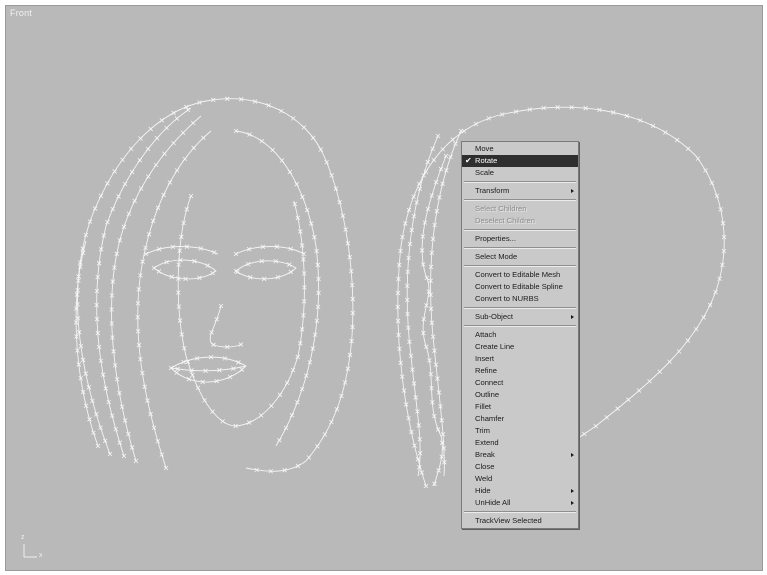  I want to click on menu-item-convert-to-editable-spline: Convert to Editable Spline, so click(520, 287).